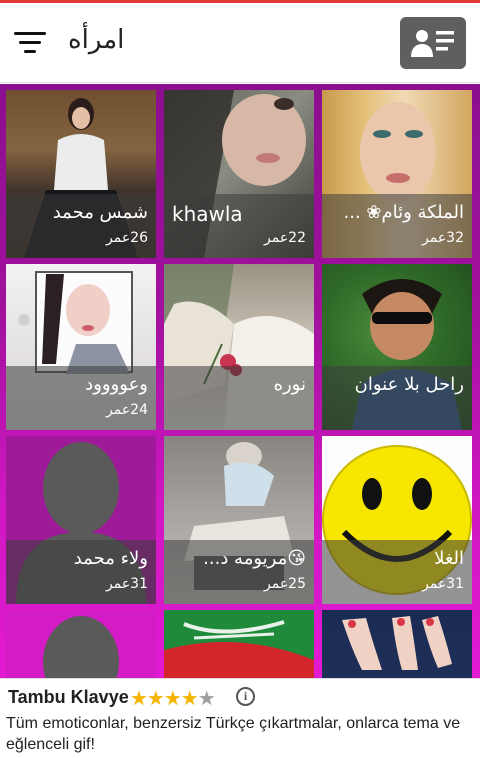 Image resolution: width=480 pixels, height=758 pixels. I want to click on profile-caption: راحل بلا عنوان, so click(397, 398).